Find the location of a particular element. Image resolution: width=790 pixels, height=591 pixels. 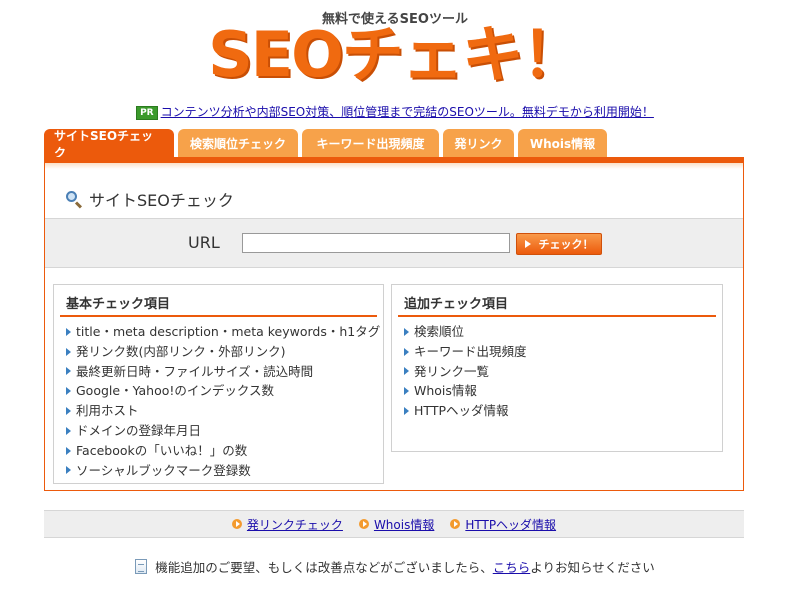

list-item: ドメインの登録年月日 is located at coordinates (224, 431).